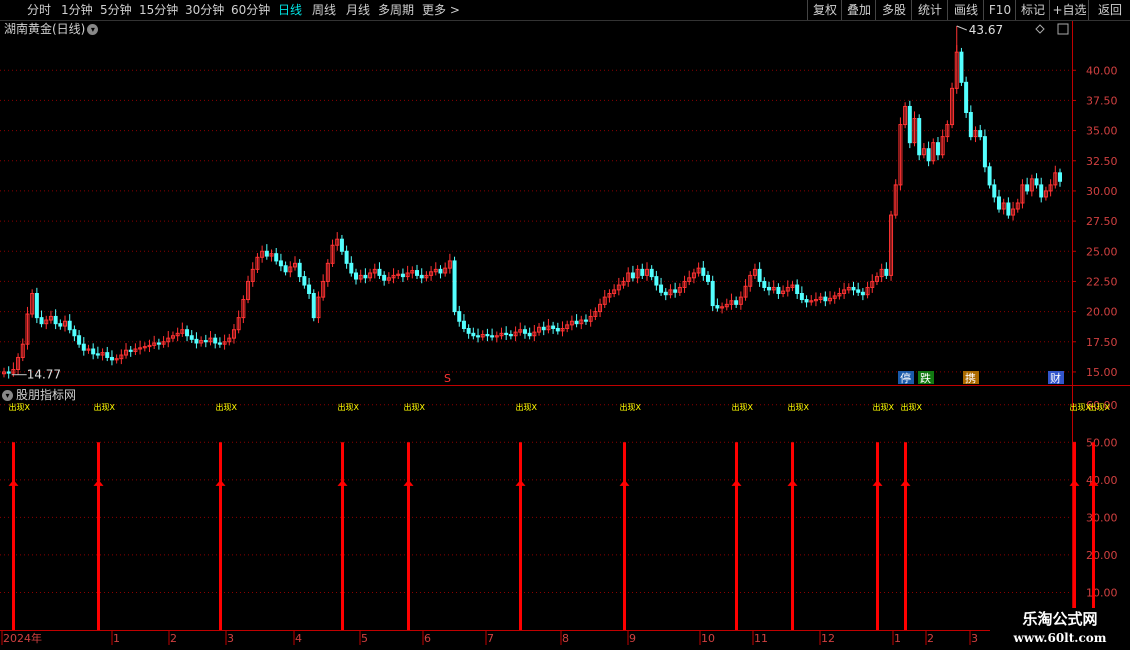  Describe the element at coordinates (1055, 378) in the screenshot. I see `event-marker: 财` at that location.